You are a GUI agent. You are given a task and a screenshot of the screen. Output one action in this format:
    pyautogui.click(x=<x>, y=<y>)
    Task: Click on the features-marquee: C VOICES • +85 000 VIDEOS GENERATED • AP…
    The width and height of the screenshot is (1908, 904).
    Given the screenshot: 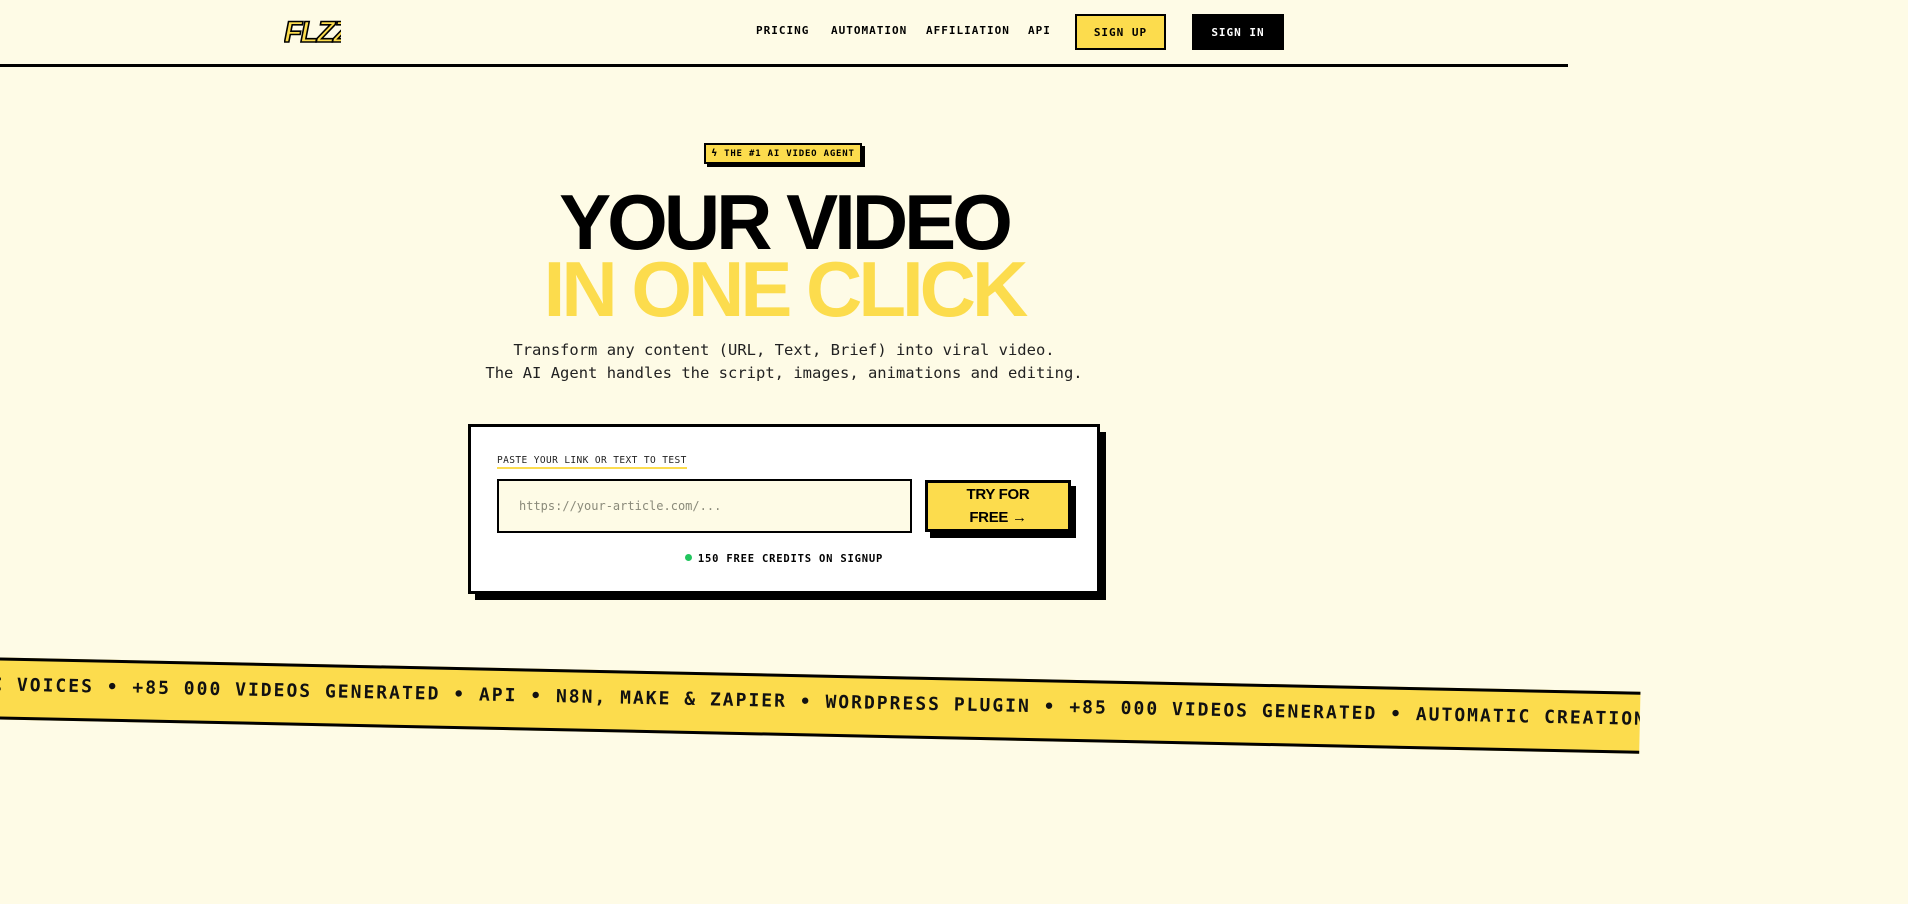 What is the action you would take?
    pyautogui.click(x=820, y=705)
    